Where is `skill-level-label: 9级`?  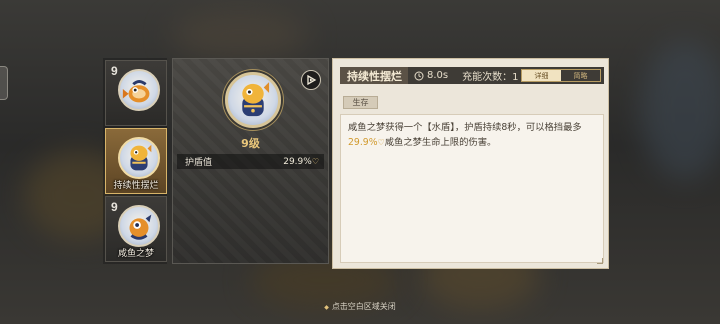
skill-level-label: 9级 is located at coordinates (250, 143).